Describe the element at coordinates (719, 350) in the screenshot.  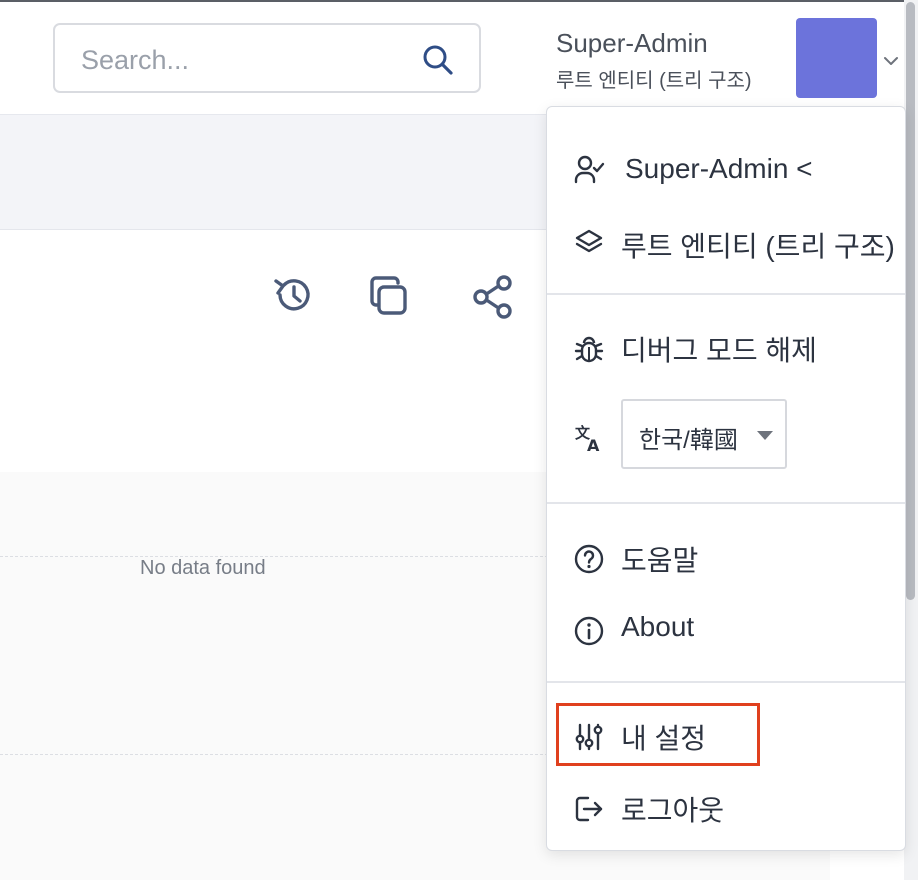
I see `menu-label-debug: 디버그 모드 해제` at that location.